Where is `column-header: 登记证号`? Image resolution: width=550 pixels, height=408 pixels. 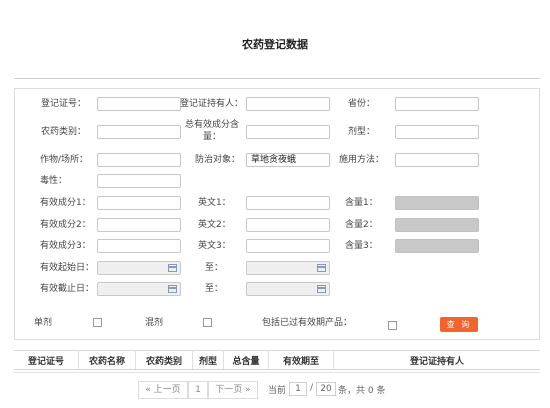 column-header: 登记证号 is located at coordinates (46, 360).